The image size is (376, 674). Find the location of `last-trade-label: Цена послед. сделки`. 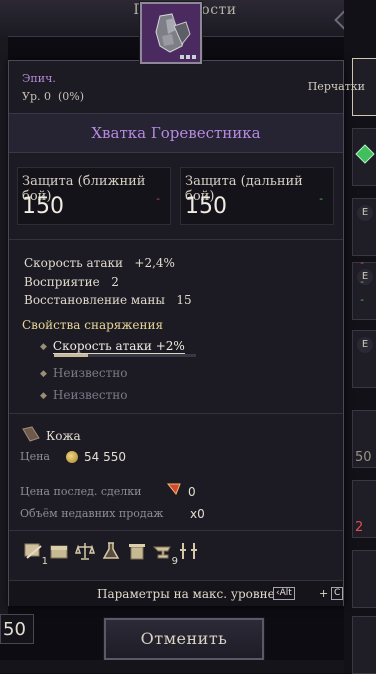

last-trade-label: Цена послед. сделки is located at coordinates (81, 491).